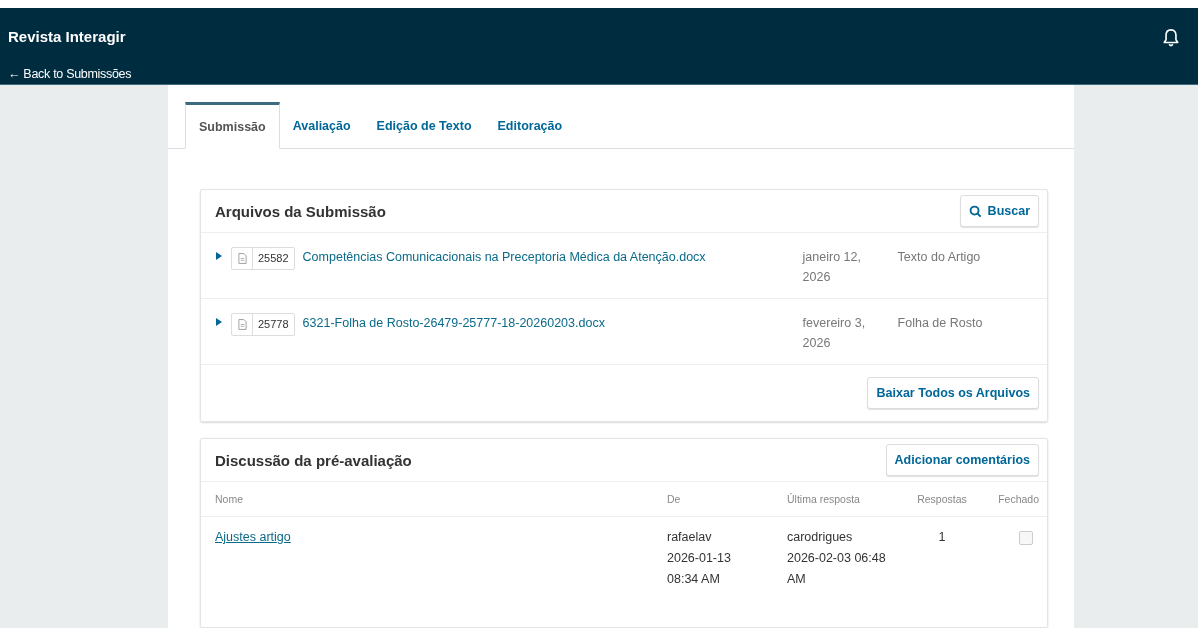  I want to click on file-date: fevereiro 3, 2026, so click(834, 333).